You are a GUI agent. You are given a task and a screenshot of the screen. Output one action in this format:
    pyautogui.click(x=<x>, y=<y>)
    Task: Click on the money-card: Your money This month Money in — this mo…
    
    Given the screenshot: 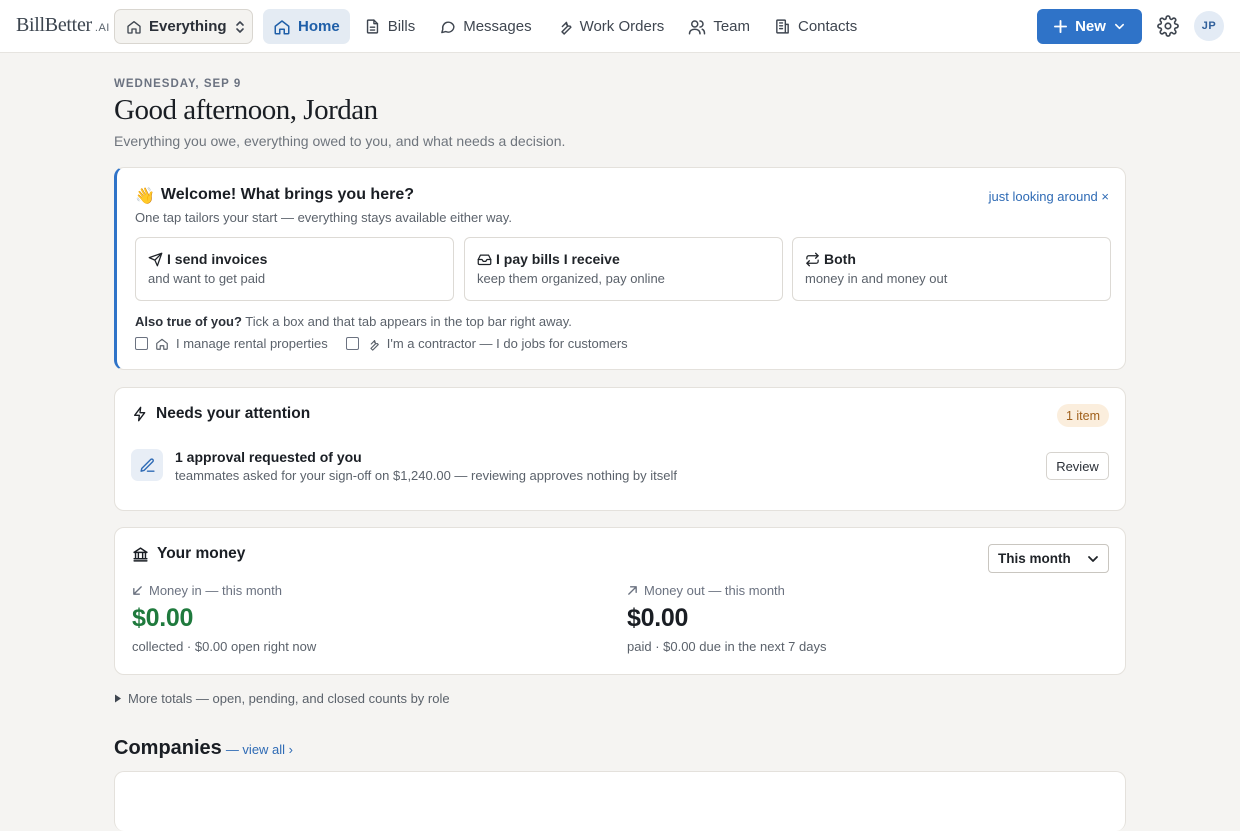 What is the action you would take?
    pyautogui.click(x=620, y=601)
    